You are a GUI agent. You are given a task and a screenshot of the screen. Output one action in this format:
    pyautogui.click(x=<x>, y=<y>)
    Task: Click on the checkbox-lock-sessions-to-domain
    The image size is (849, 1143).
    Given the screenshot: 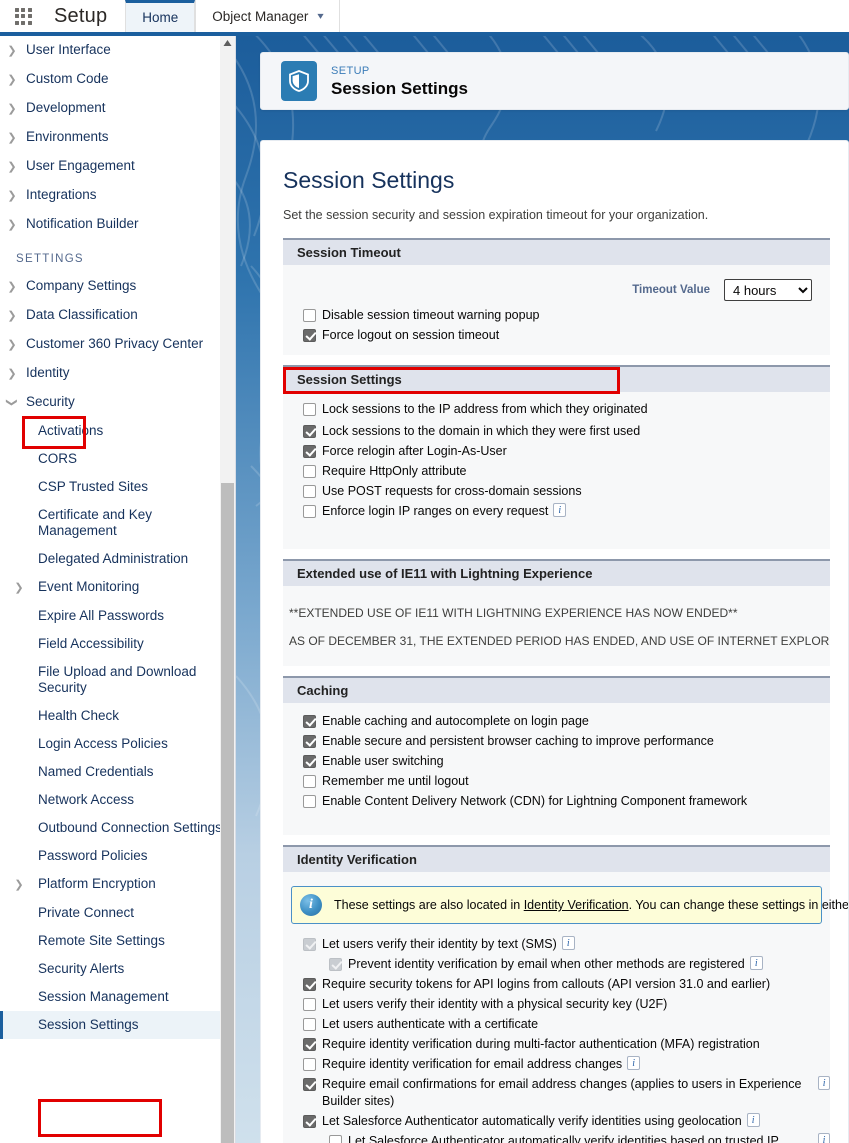 What is the action you would take?
    pyautogui.click(x=309, y=431)
    